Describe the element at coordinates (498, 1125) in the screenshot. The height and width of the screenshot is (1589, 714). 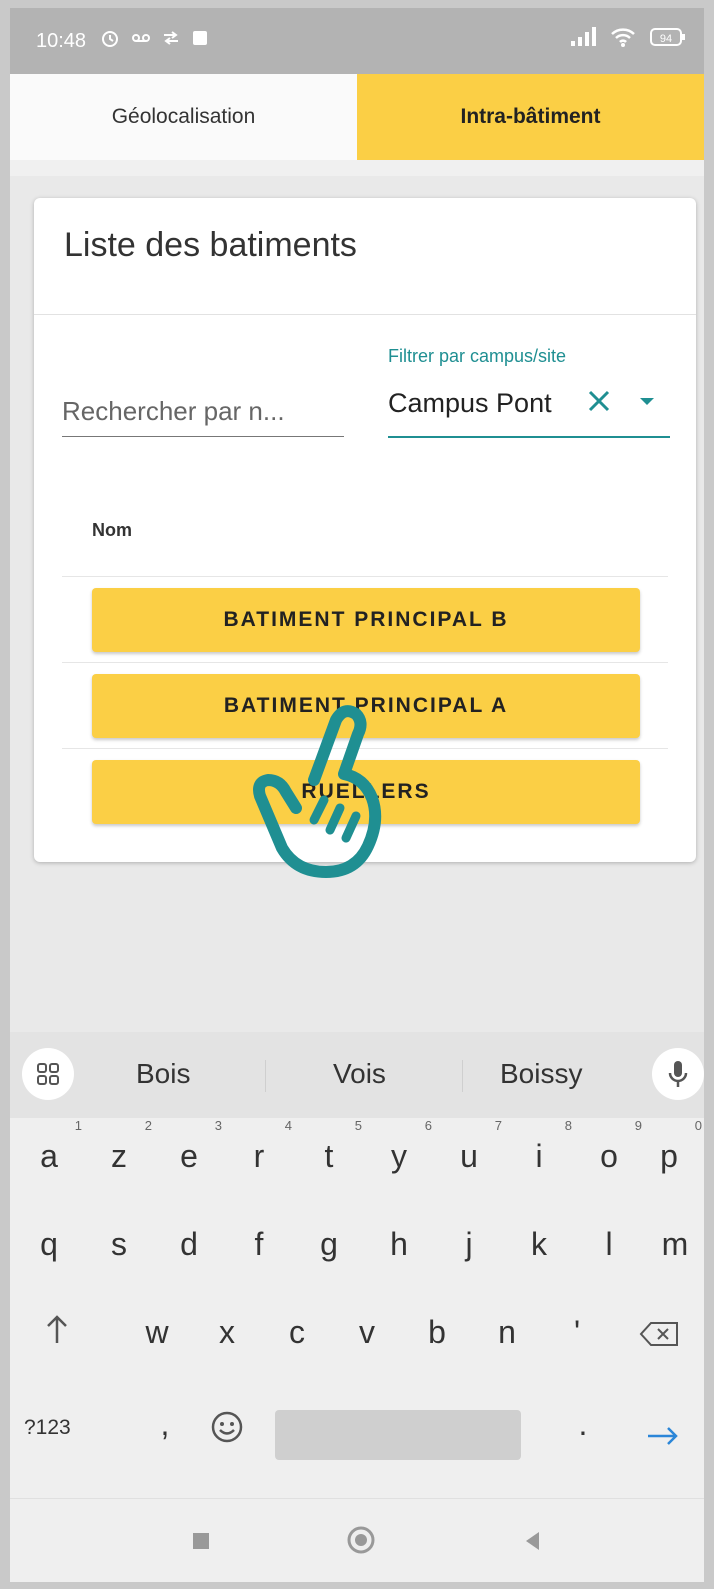
I see `key-hint: 7` at that location.